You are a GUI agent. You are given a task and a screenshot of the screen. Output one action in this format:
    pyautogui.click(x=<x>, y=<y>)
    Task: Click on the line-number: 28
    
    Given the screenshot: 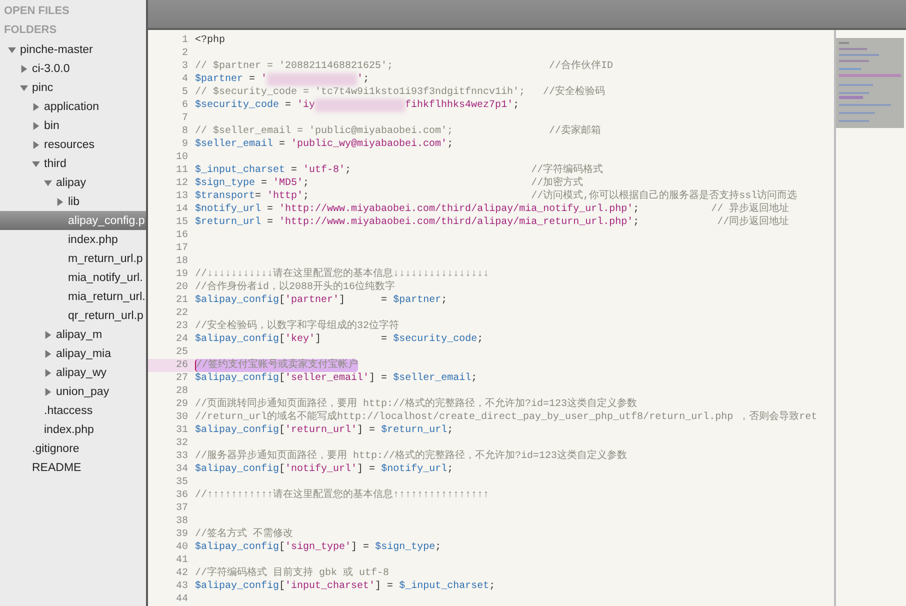 What is the action you would take?
    pyautogui.click(x=181, y=391)
    